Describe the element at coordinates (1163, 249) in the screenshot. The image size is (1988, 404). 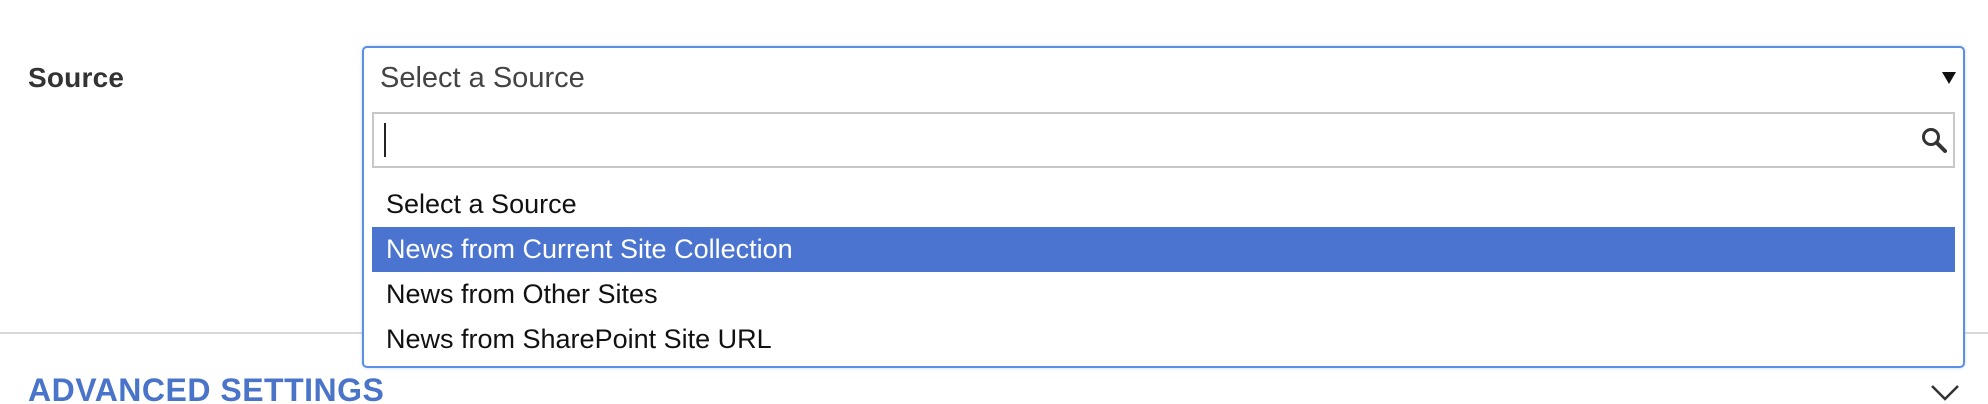
I see `option-news-current-site-collection: News from Current Site Collection` at that location.